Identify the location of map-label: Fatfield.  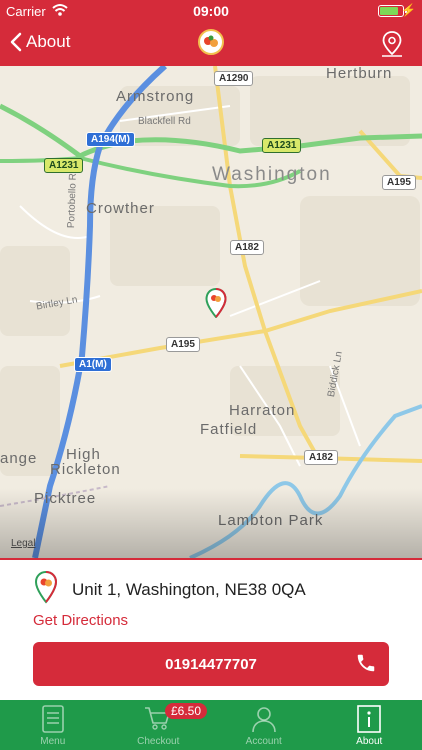
(229, 429).